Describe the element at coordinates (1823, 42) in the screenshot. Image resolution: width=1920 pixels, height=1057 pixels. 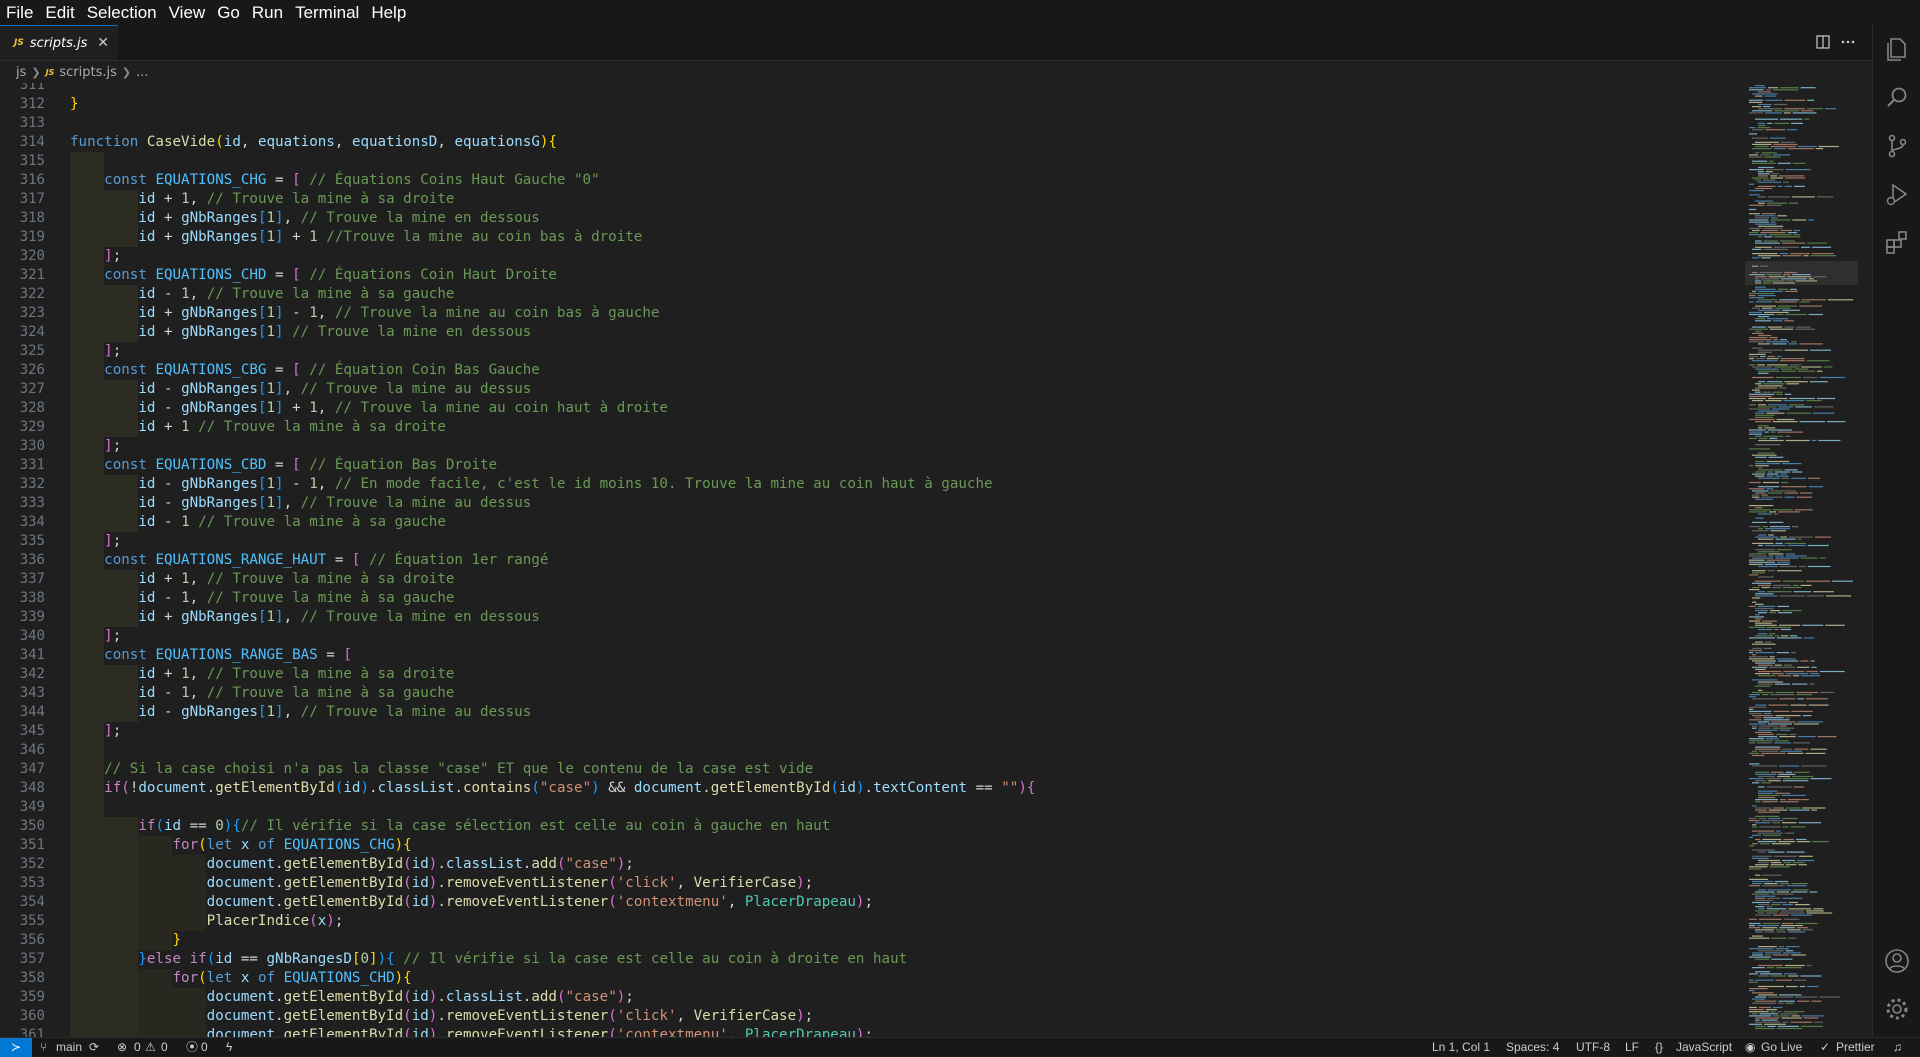
I see `split-editor-icon` at that location.